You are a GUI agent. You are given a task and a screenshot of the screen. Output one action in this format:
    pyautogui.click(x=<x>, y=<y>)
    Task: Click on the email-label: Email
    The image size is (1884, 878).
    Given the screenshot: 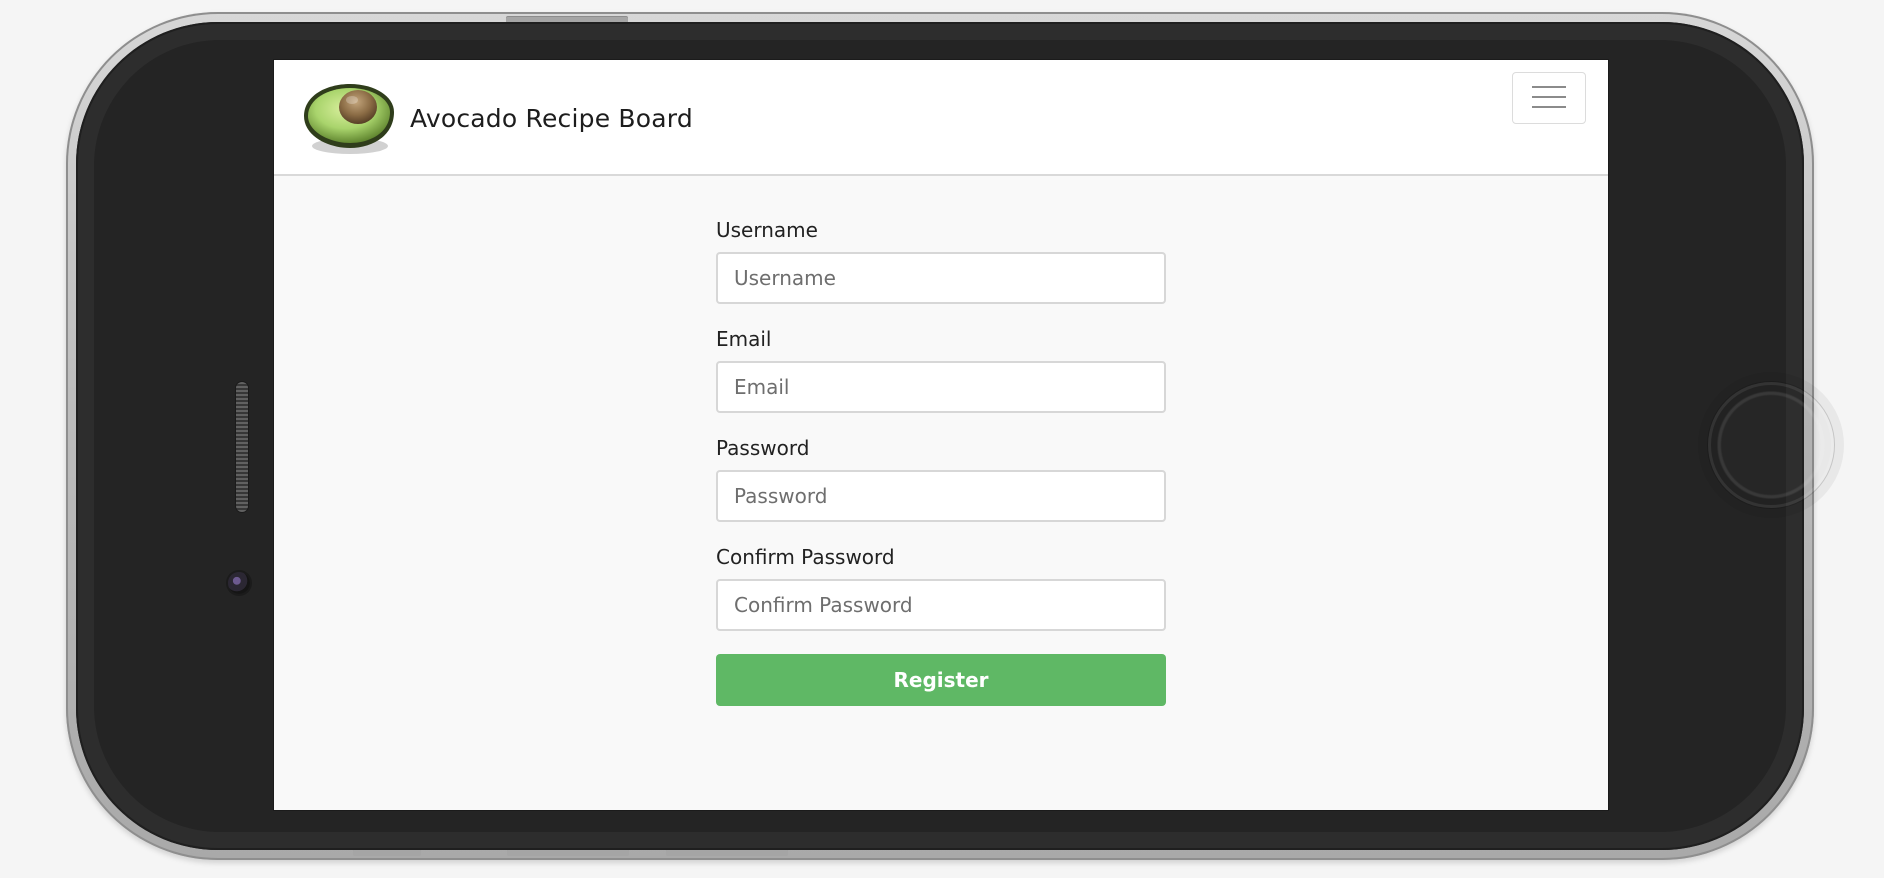 What is the action you would take?
    pyautogui.click(x=744, y=339)
    